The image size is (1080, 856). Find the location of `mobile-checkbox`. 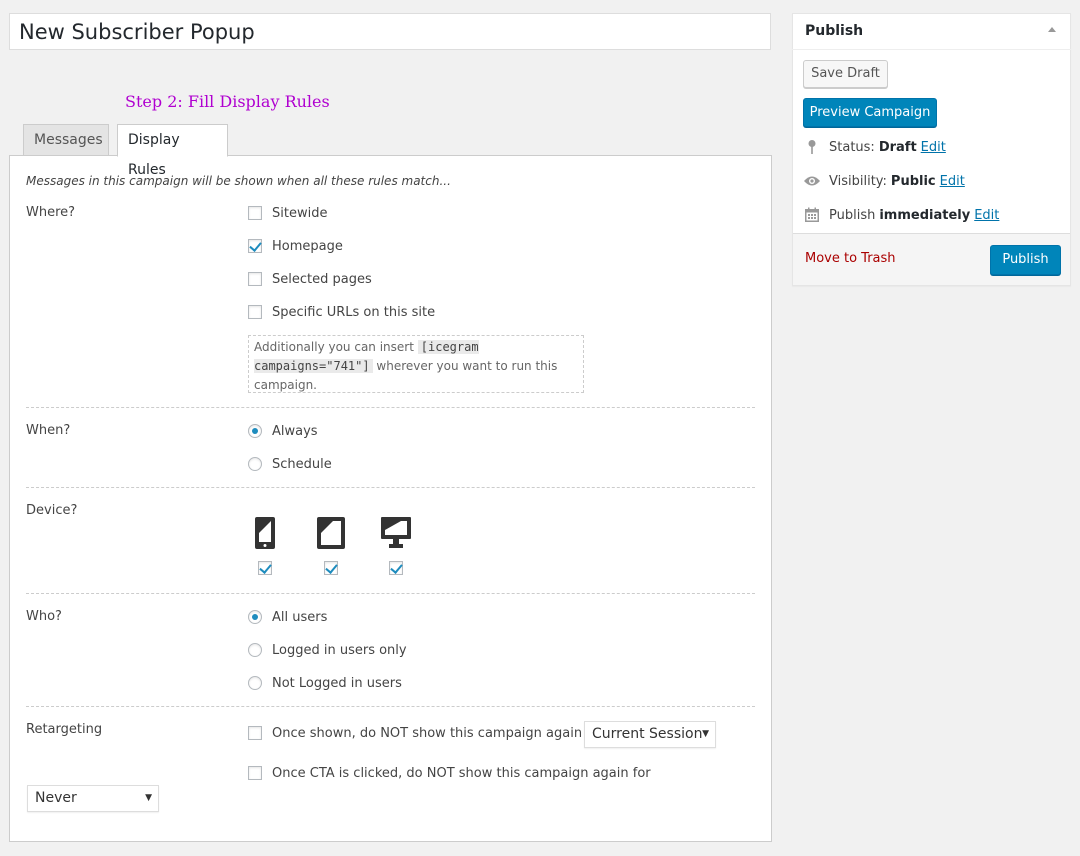

mobile-checkbox is located at coordinates (265, 568).